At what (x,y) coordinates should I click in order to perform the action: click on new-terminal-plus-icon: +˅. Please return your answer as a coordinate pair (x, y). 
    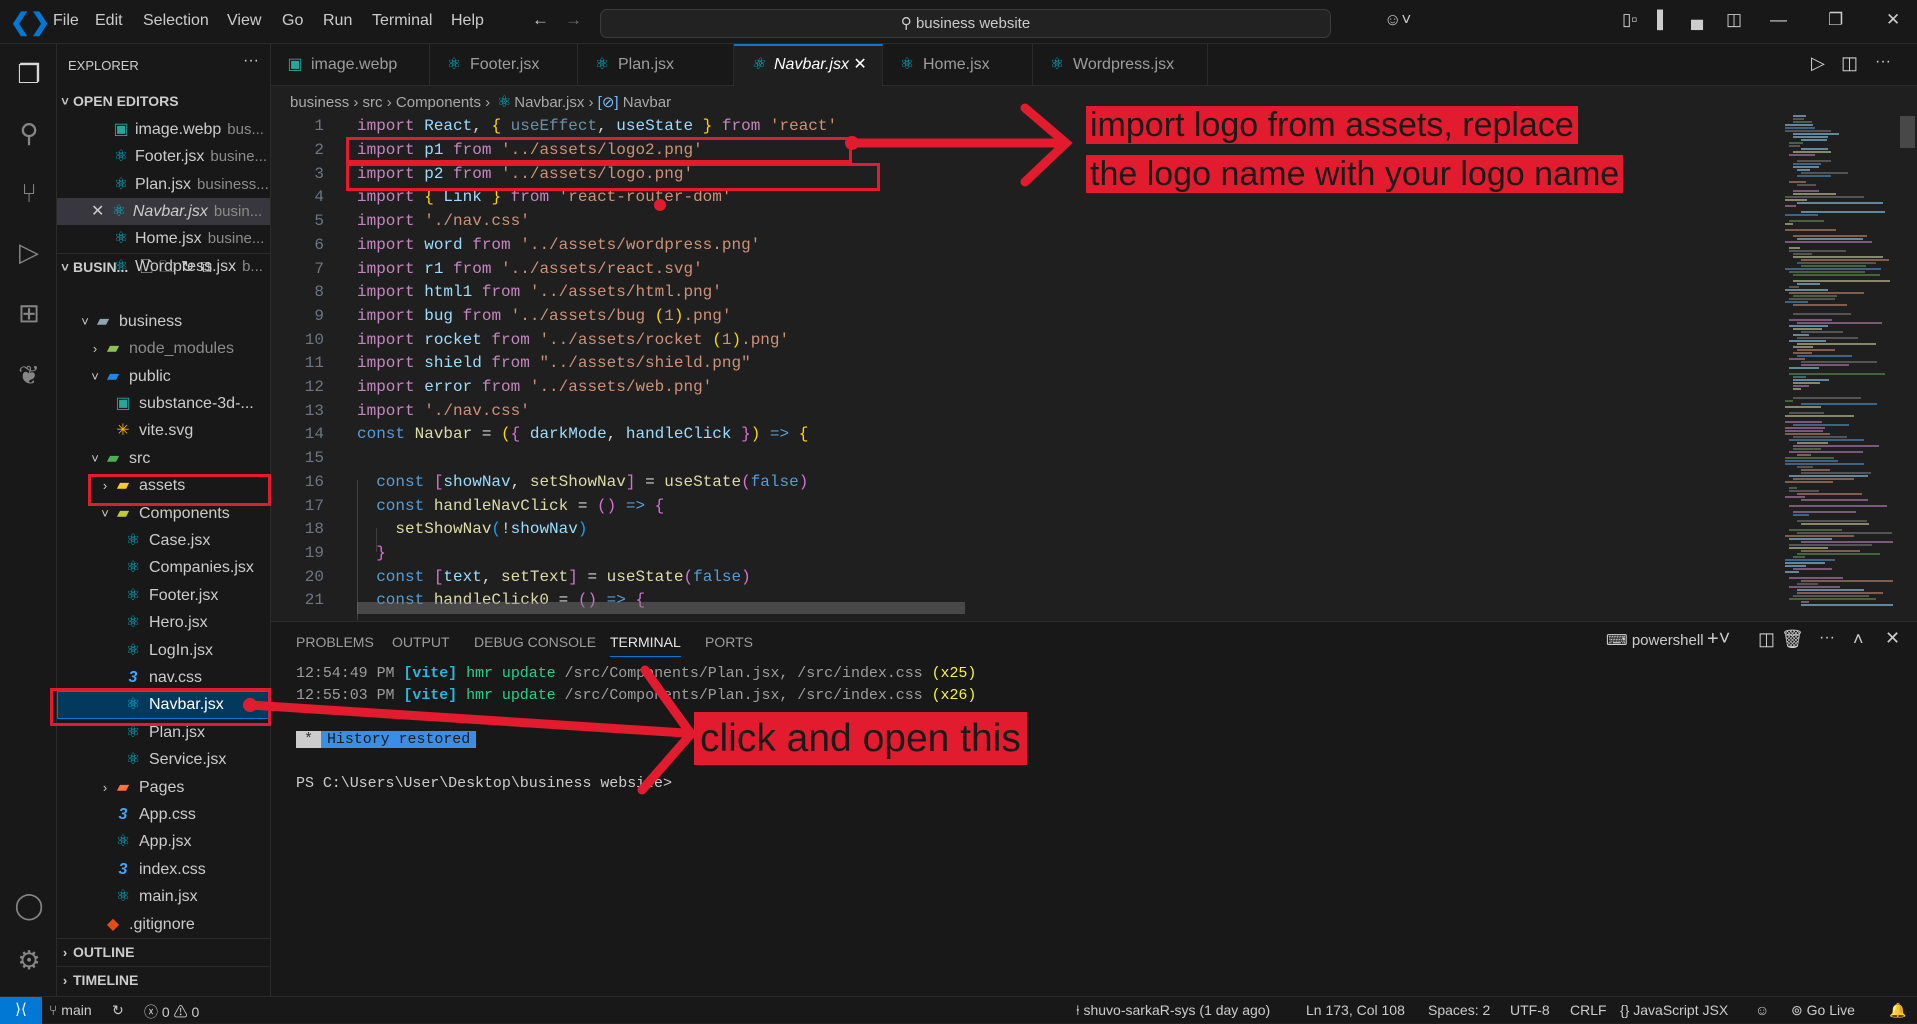
    Looking at the image, I should click on (1718, 639).